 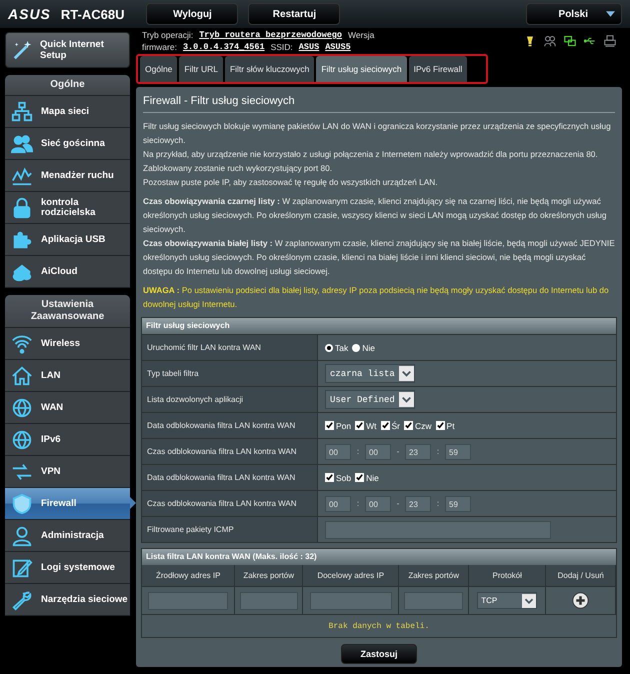 I want to click on page-title: Firewall - Filtr usług sieciowych, so click(x=219, y=101).